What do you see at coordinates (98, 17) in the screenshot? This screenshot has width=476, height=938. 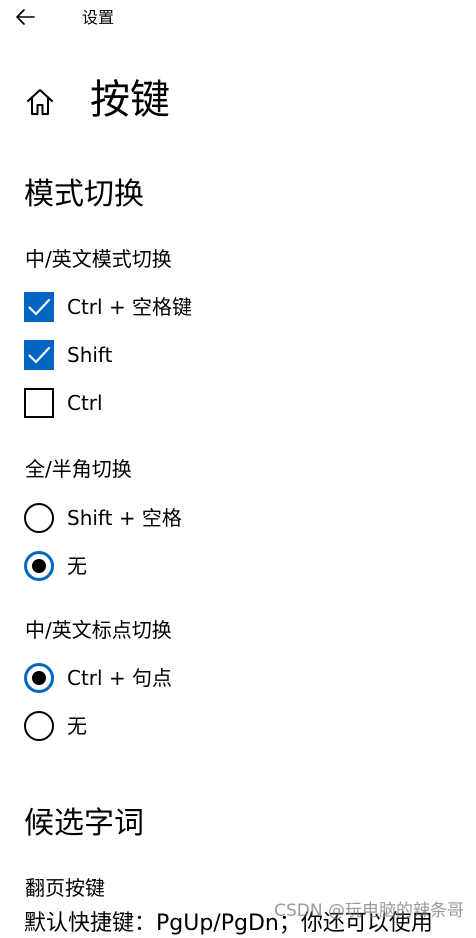 I see `window-title: 设置` at bounding box center [98, 17].